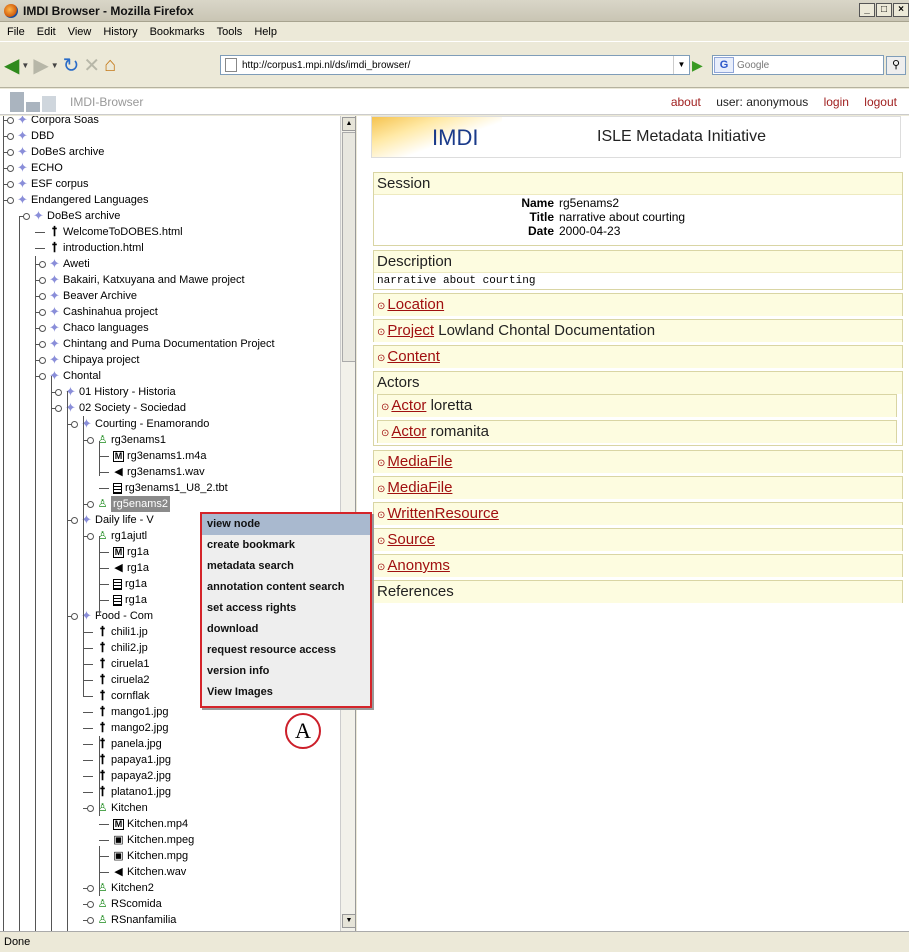 Image resolution: width=909 pixels, height=952 pixels. What do you see at coordinates (160, 456) in the screenshot?
I see `tree-node: Mrg3enams1.m4a` at bounding box center [160, 456].